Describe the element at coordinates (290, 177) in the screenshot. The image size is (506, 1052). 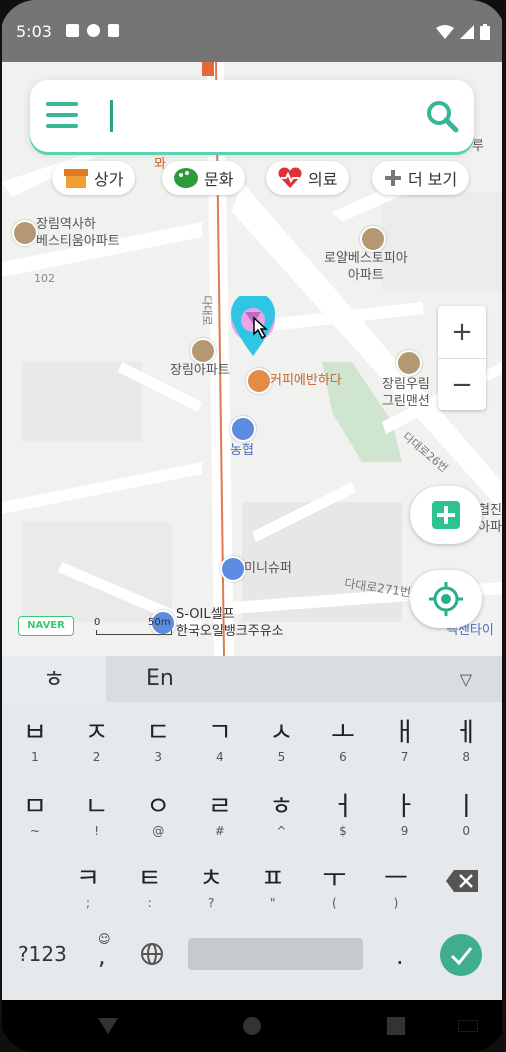
I see `heart-pulse-icon` at that location.